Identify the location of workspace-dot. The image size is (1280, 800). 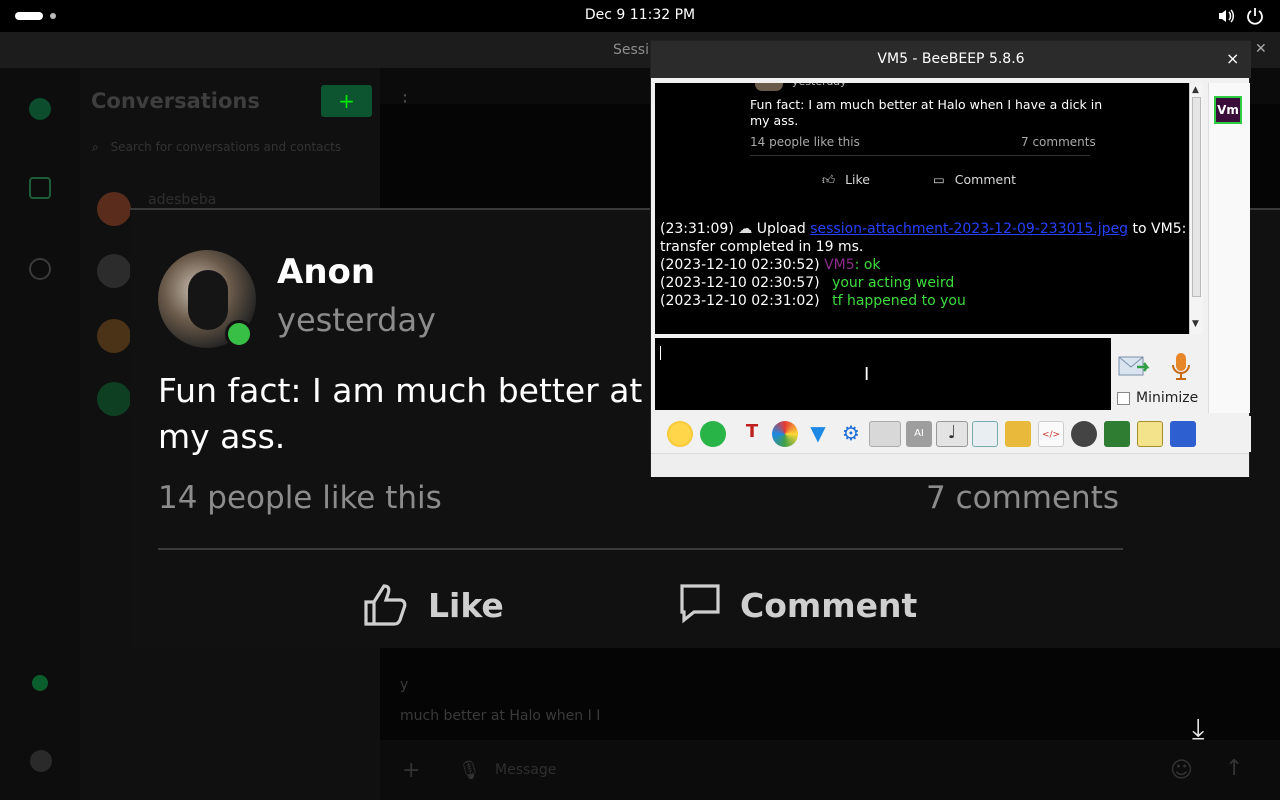
(53, 16).